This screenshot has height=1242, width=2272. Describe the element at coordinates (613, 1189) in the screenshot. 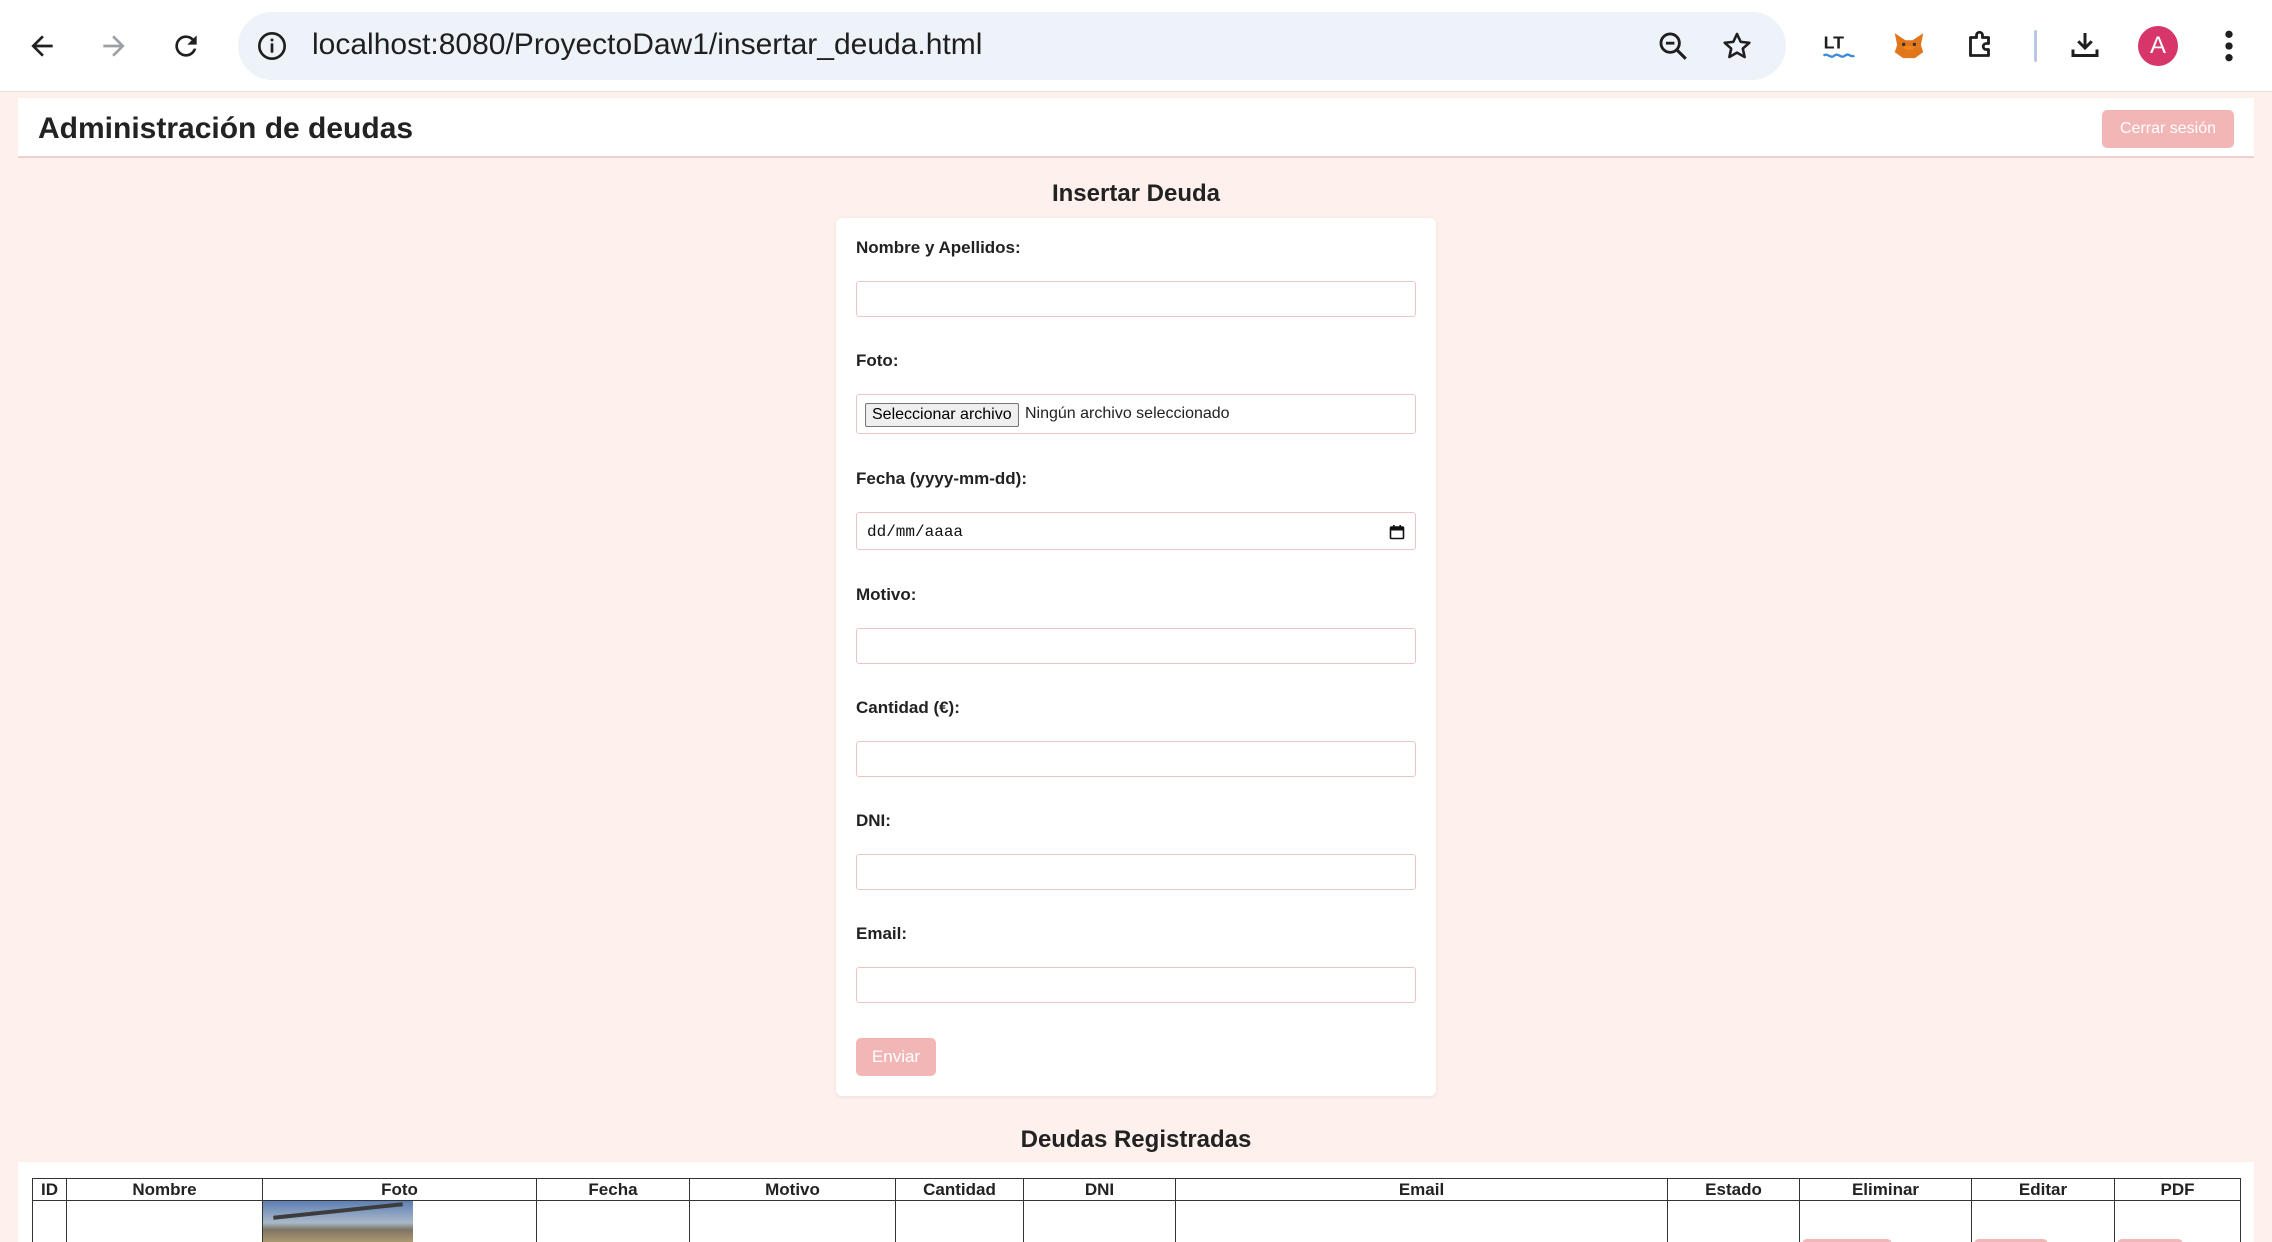

I see `column-header-date: Fecha` at that location.